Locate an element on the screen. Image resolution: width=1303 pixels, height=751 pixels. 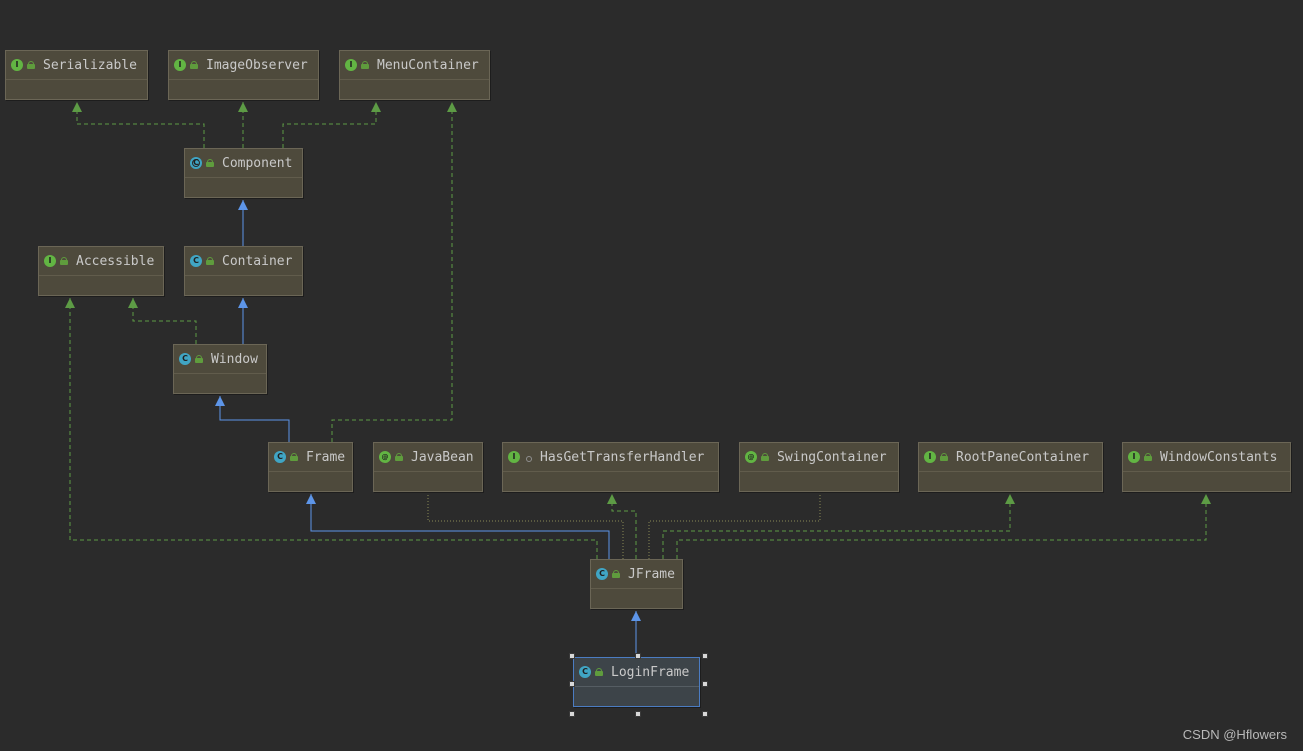
functional-icon: I is located at coordinates (514, 457).